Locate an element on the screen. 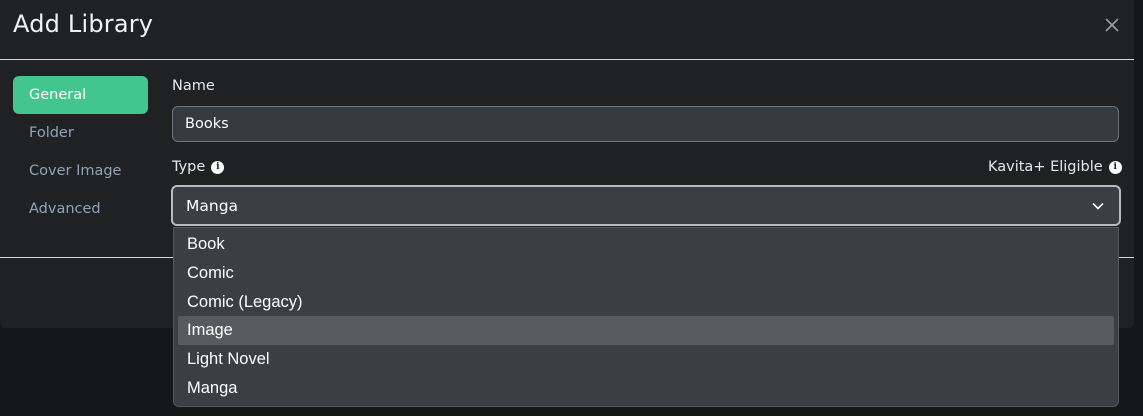  nav-item-advanced: Advanced is located at coordinates (80, 209).